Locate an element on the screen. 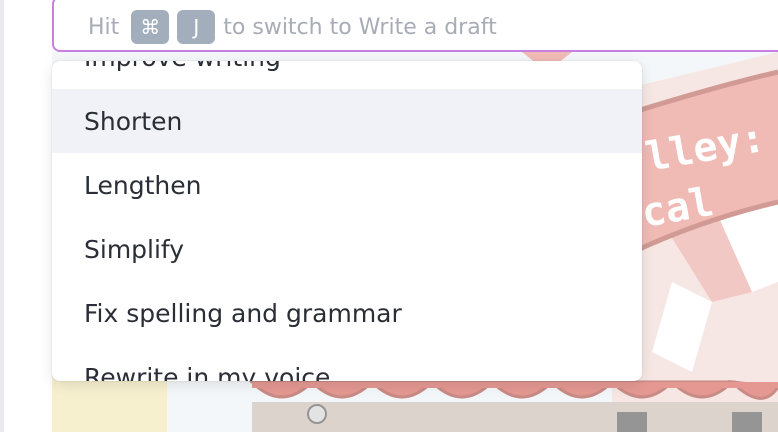 The image size is (778, 432). j-key-badge: J is located at coordinates (196, 27).